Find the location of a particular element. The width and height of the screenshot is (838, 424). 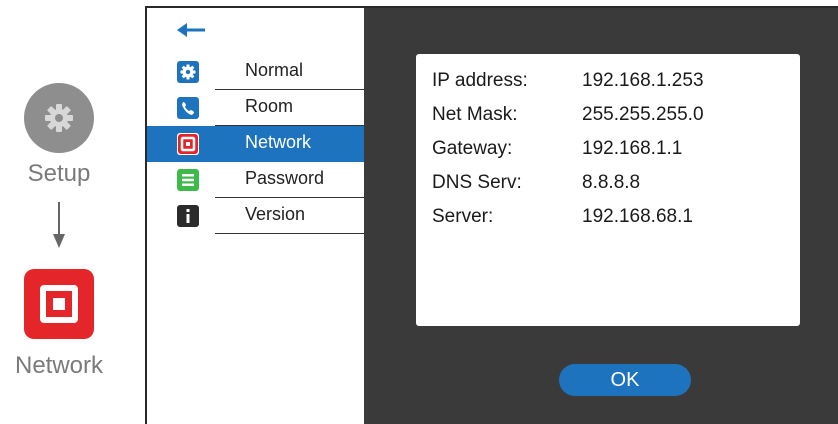

menu-divider is located at coordinates (289, 233).